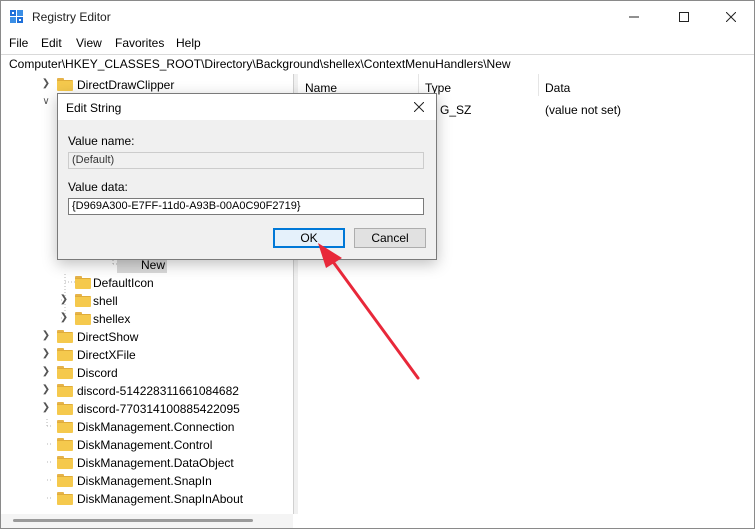  I want to click on tree-item-label: DirectShow, so click(108, 337).